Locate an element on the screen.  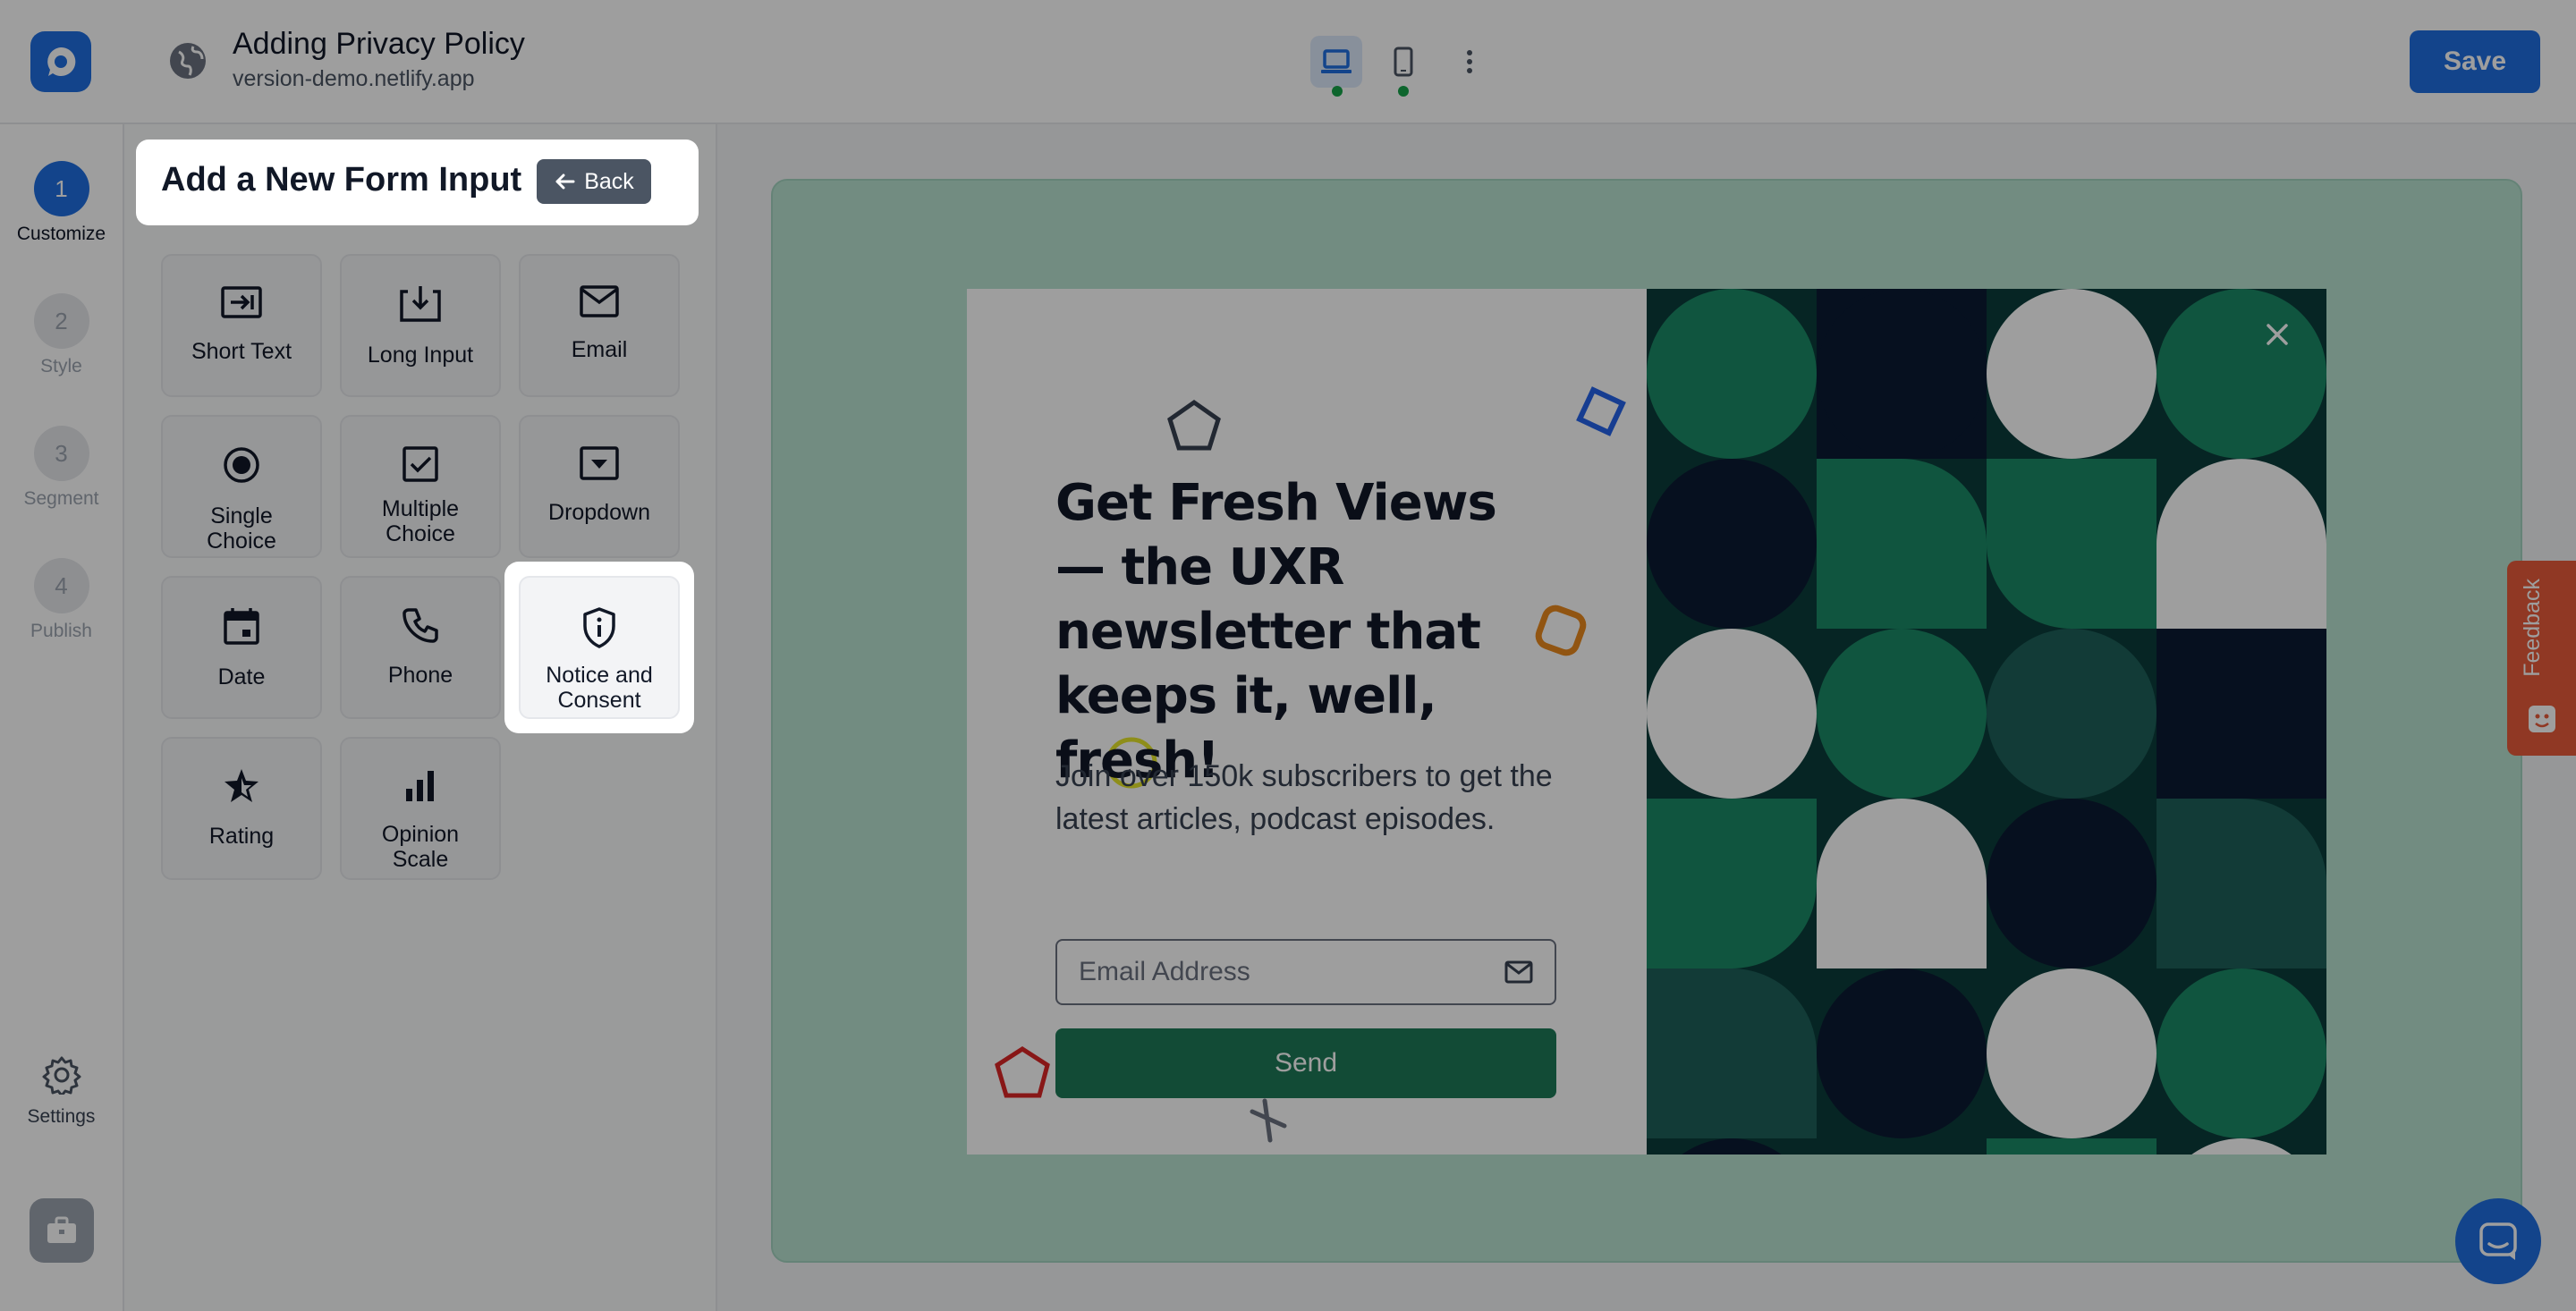
mobile-view-button is located at coordinates (1403, 62).